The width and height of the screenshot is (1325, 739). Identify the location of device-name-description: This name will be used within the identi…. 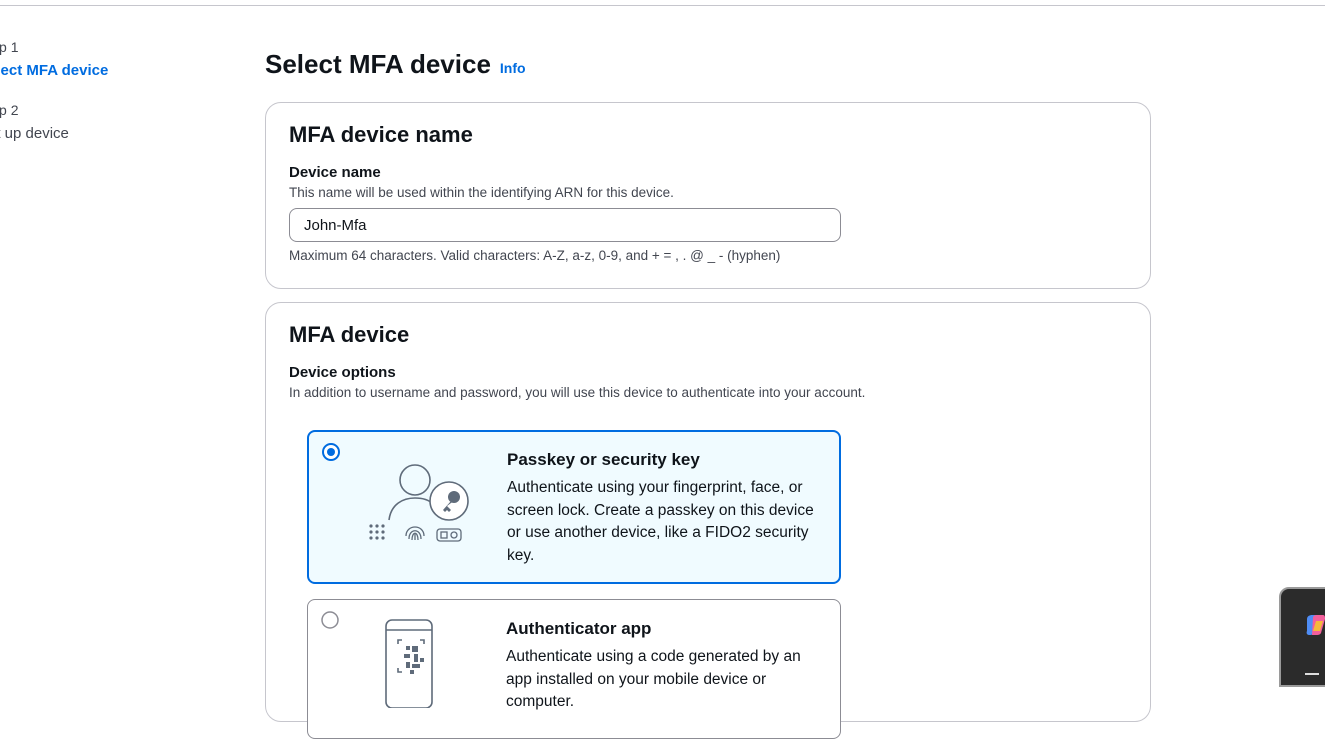
(481, 192).